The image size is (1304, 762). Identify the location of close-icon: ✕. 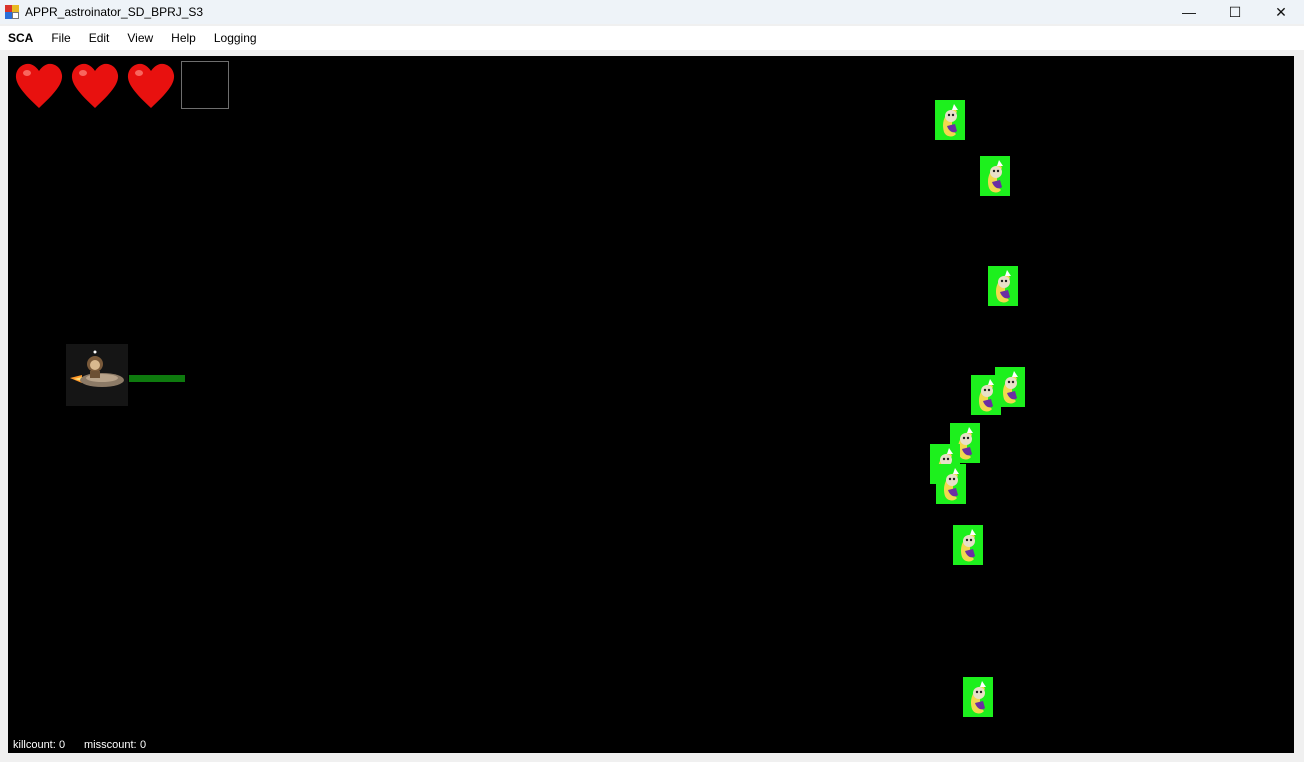
(1281, 11).